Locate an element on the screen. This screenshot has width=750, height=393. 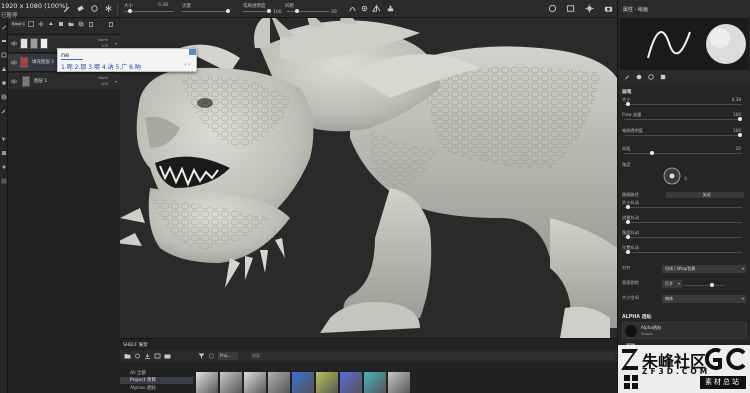
prop-angle: 角度 0 is located at coordinates (684, 175).